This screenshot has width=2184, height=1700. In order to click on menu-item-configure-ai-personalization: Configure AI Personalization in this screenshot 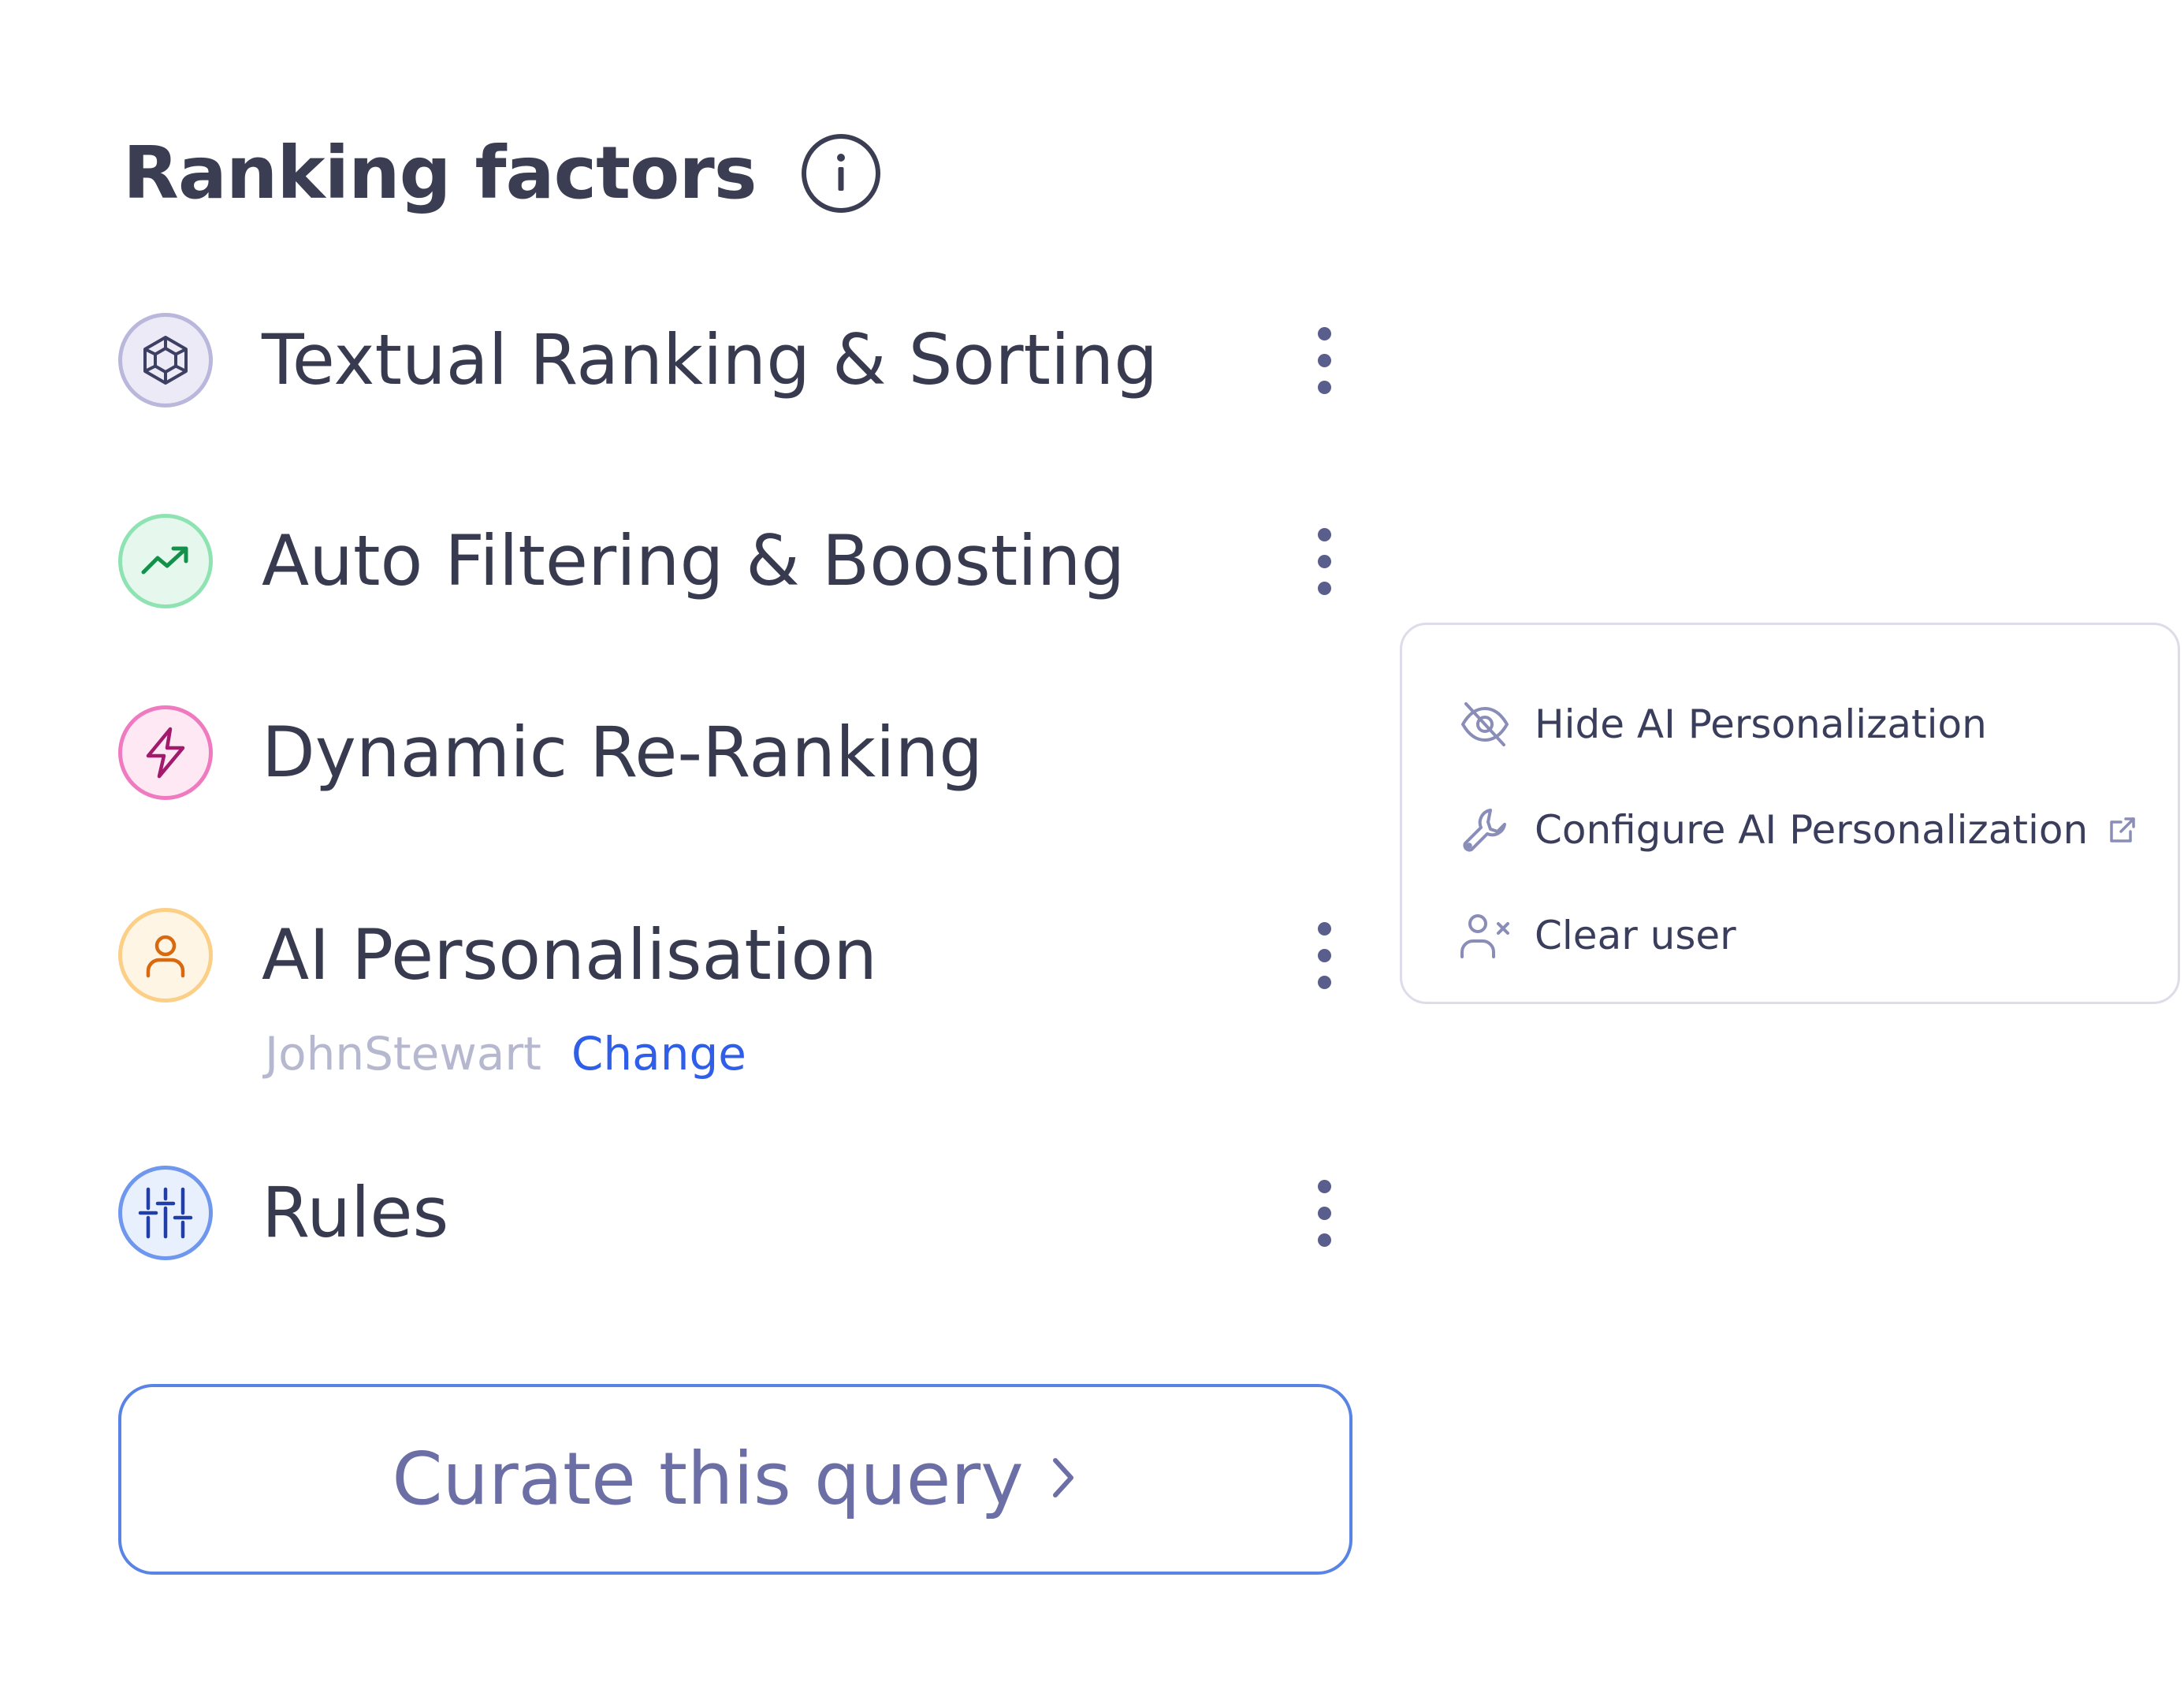, I will do `click(1798, 829)`.